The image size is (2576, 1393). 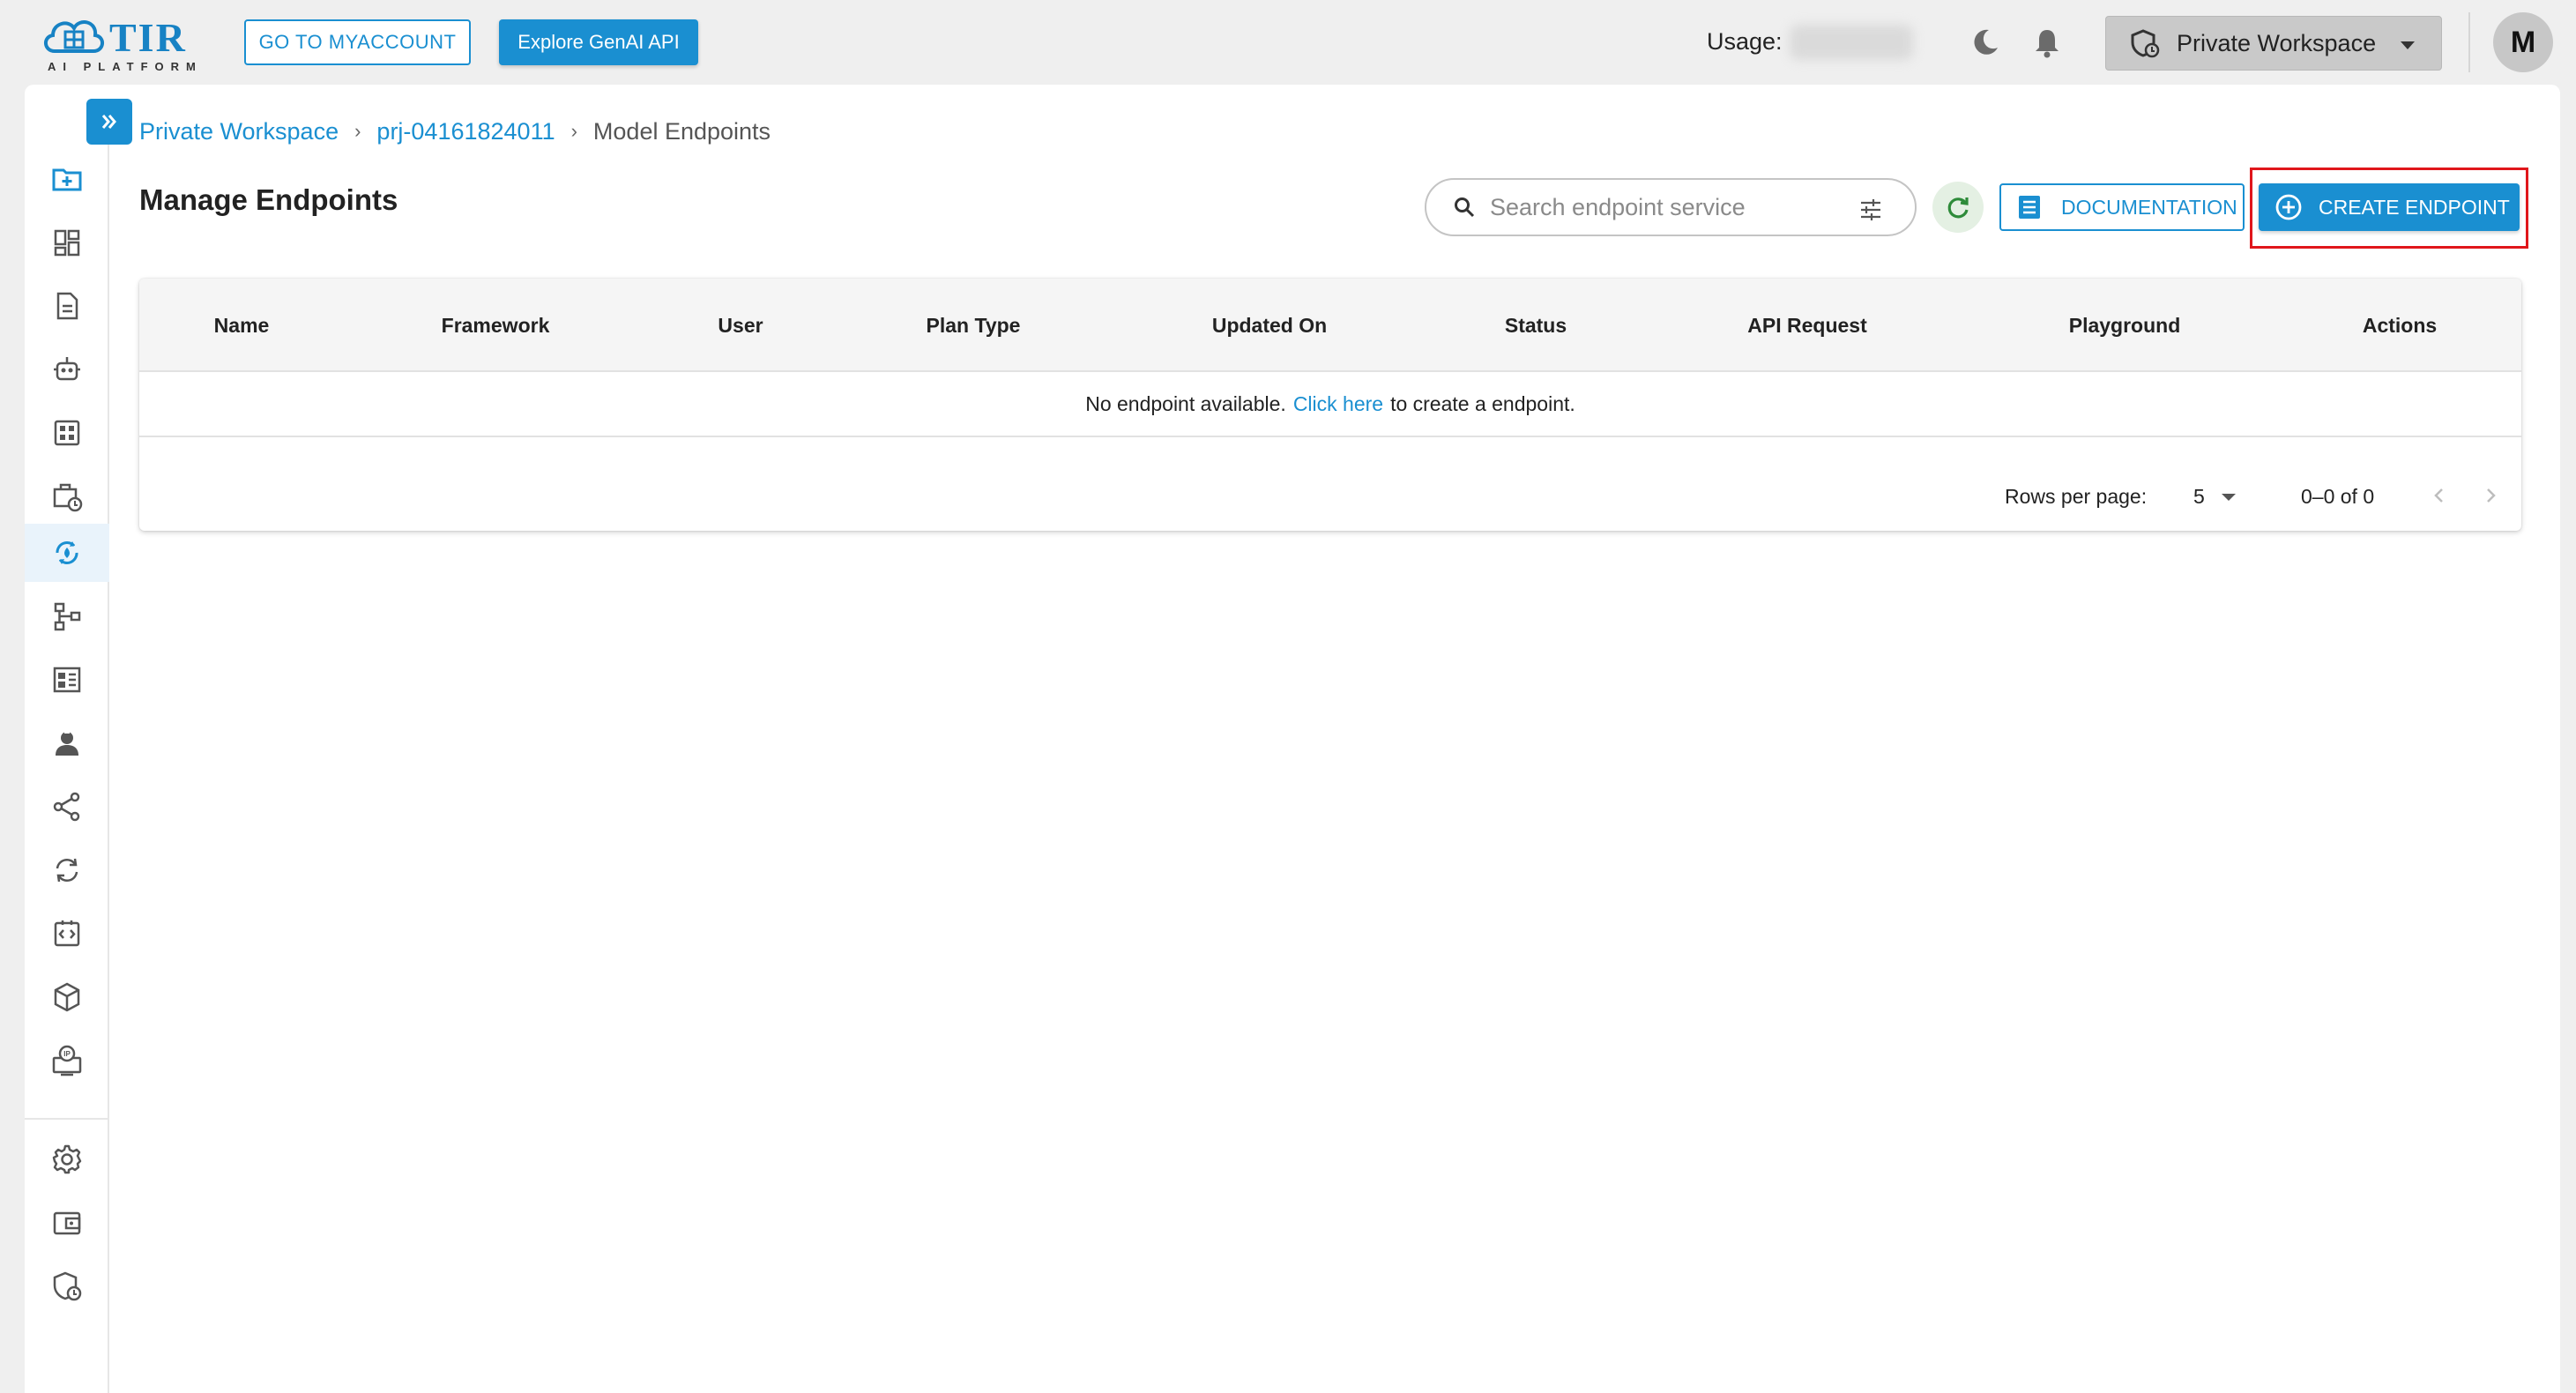 I want to click on sidebar-item-dashboard, so click(x=67, y=242).